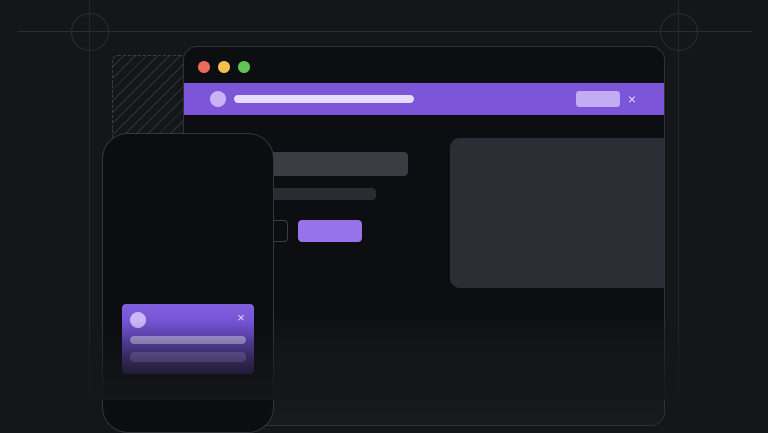  I want to click on guide-circle-left, so click(90, 32).